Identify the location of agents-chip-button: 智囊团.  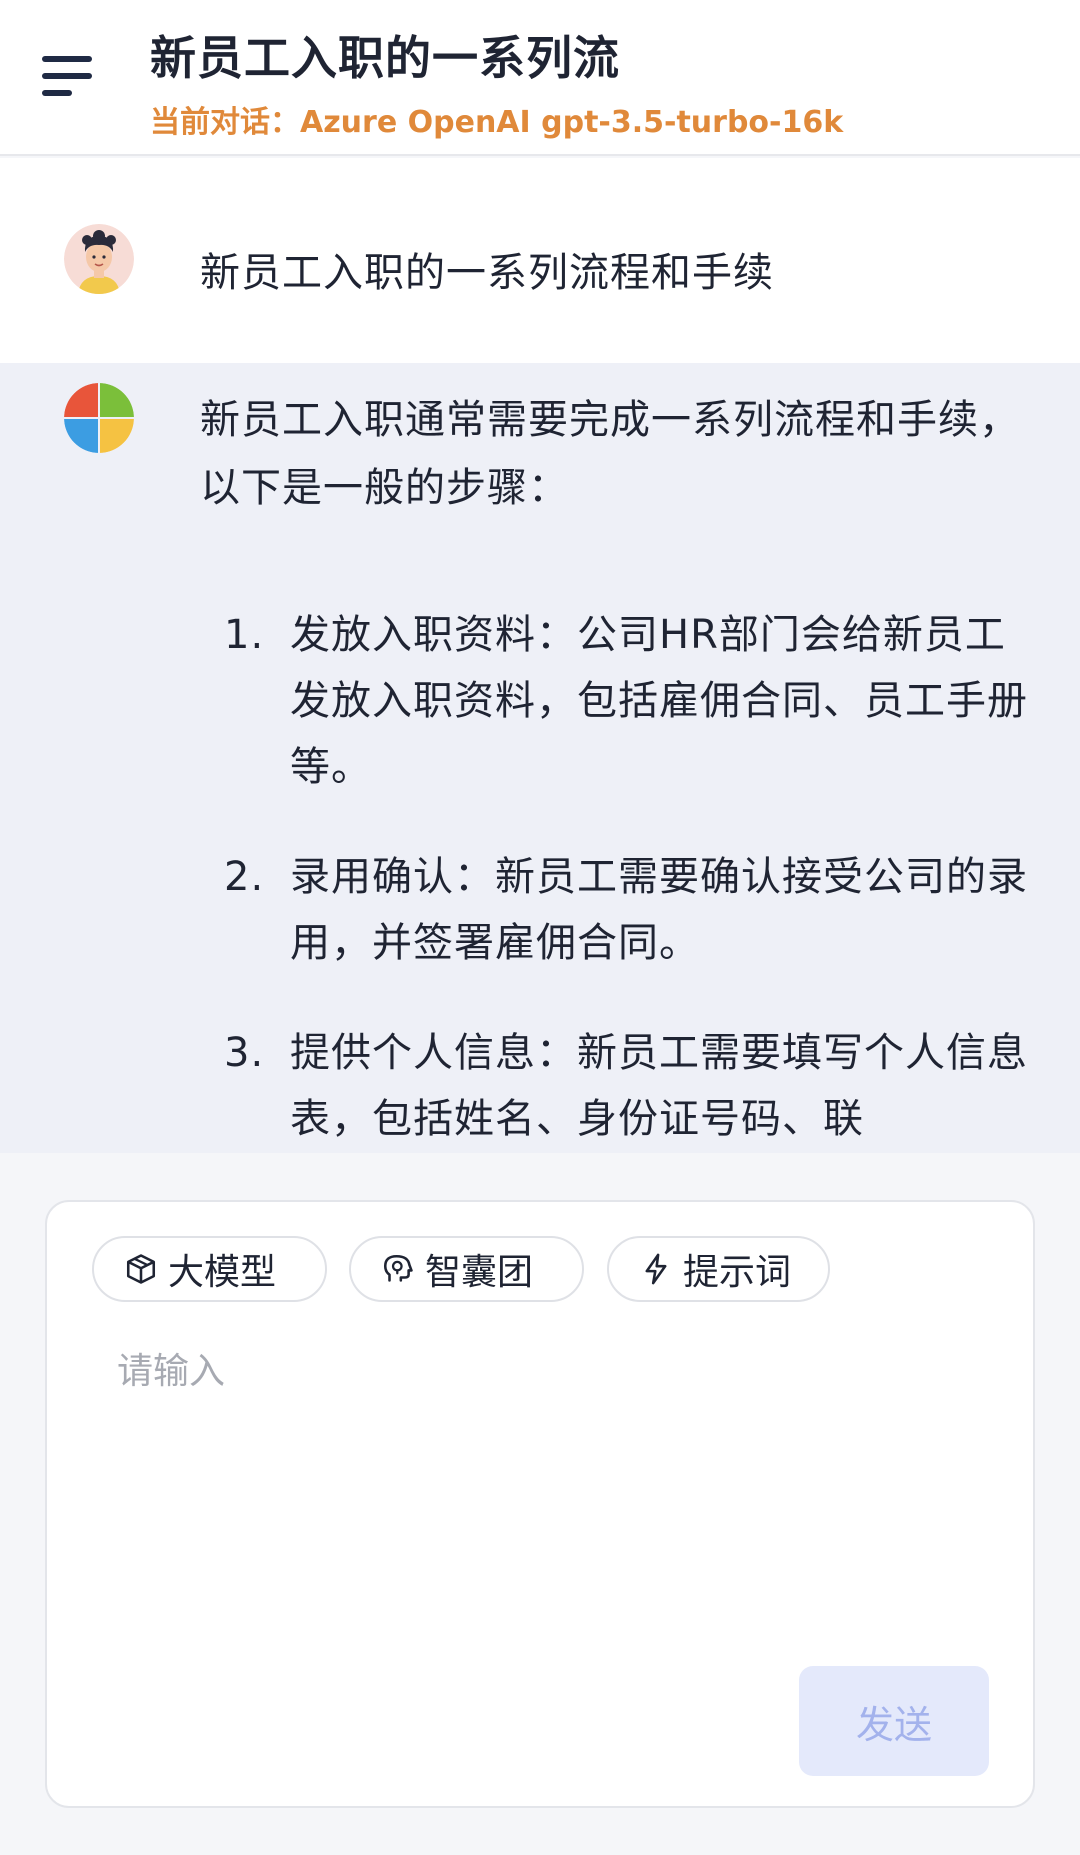
(466, 1269).